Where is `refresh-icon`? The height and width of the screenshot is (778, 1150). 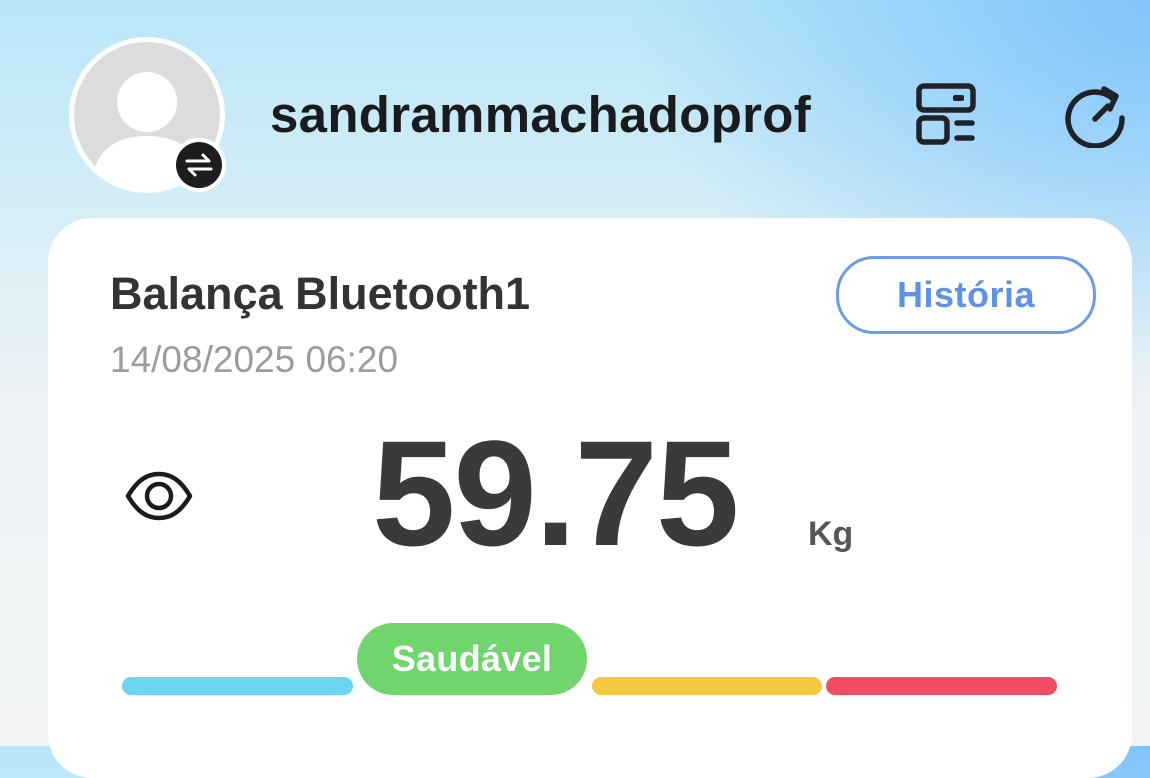 refresh-icon is located at coordinates (1095, 117).